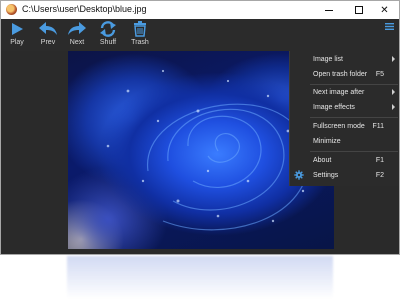 The width and height of the screenshot is (400, 299). I want to click on menu-item-settings: Settings F2, so click(344, 175).